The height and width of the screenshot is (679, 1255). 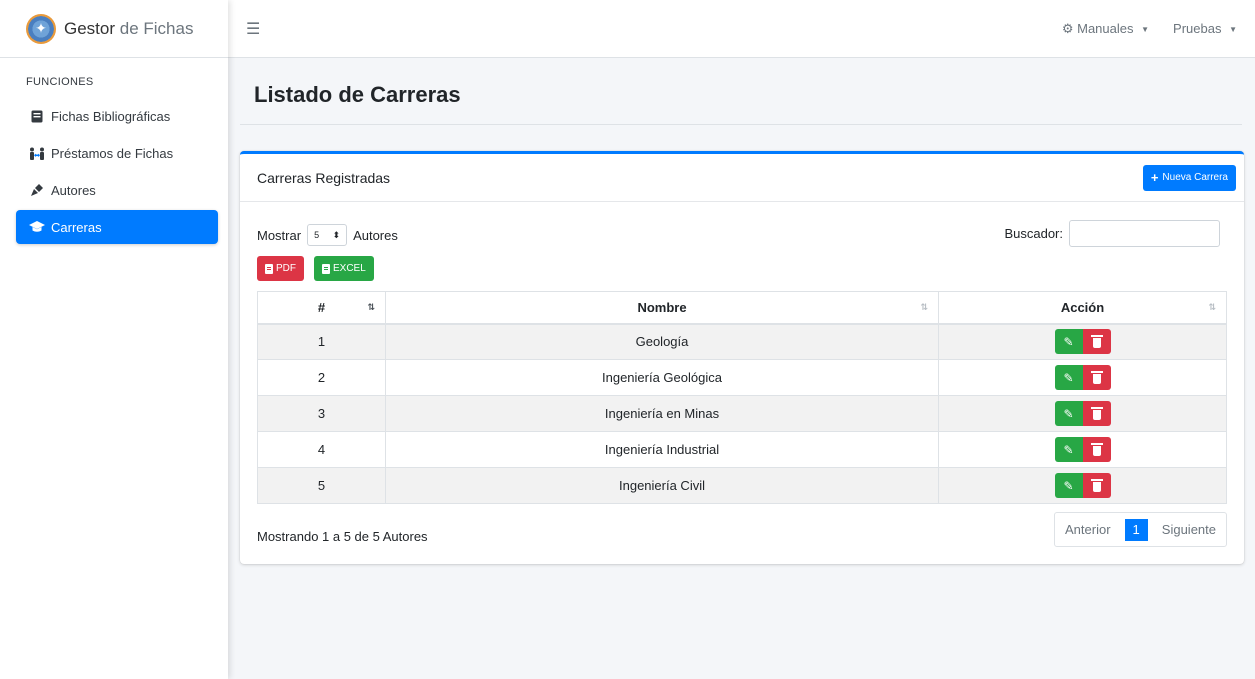 What do you see at coordinates (326, 268) in the screenshot?
I see `file-excel-icon` at bounding box center [326, 268].